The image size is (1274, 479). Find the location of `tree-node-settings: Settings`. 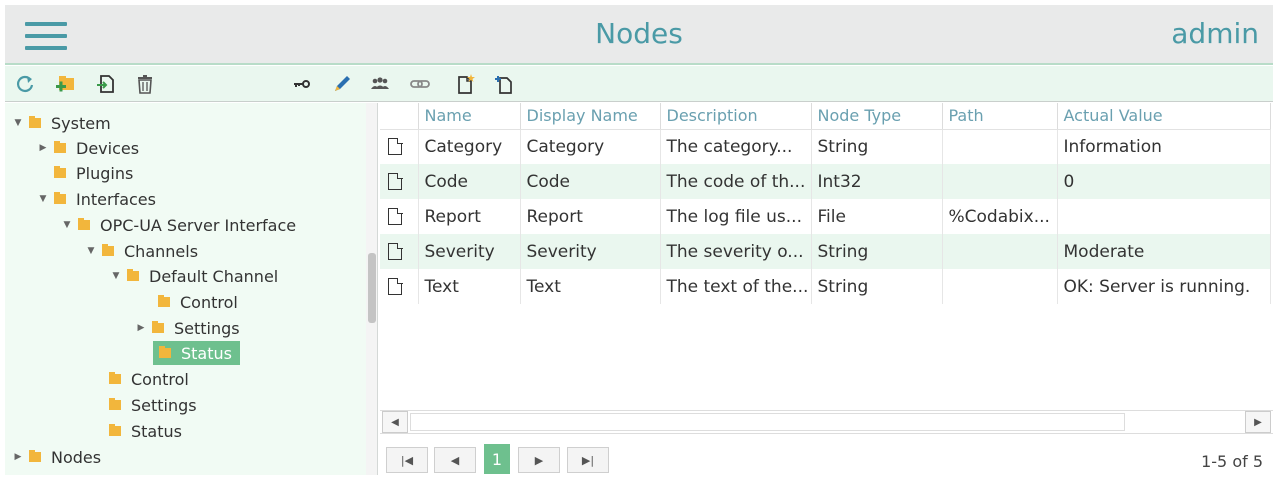

tree-node-settings: Settings is located at coordinates (153, 405).